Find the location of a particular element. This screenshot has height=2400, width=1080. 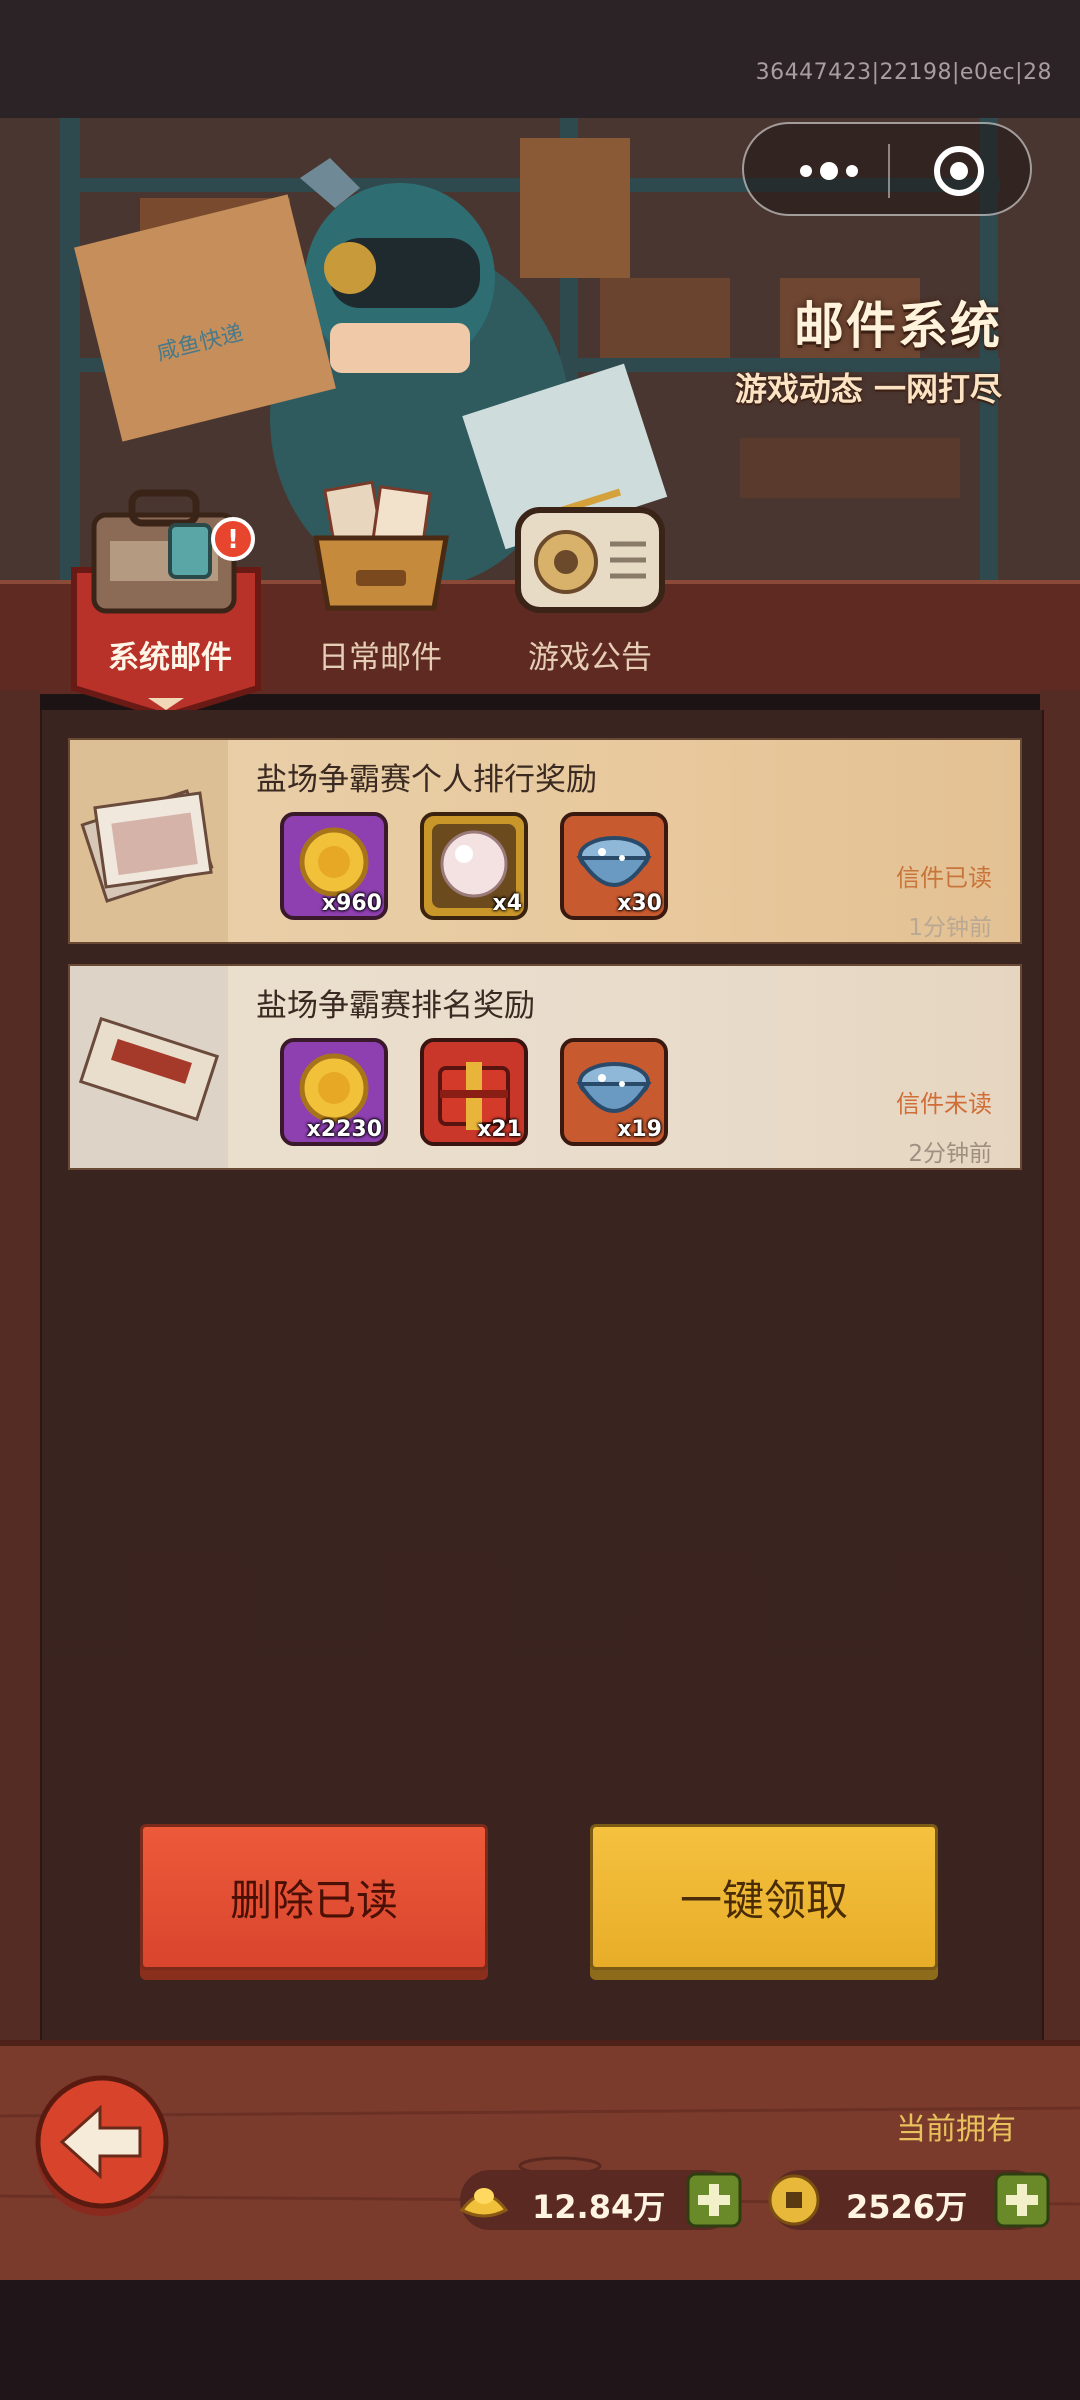

radio-icon is located at coordinates (590, 550).